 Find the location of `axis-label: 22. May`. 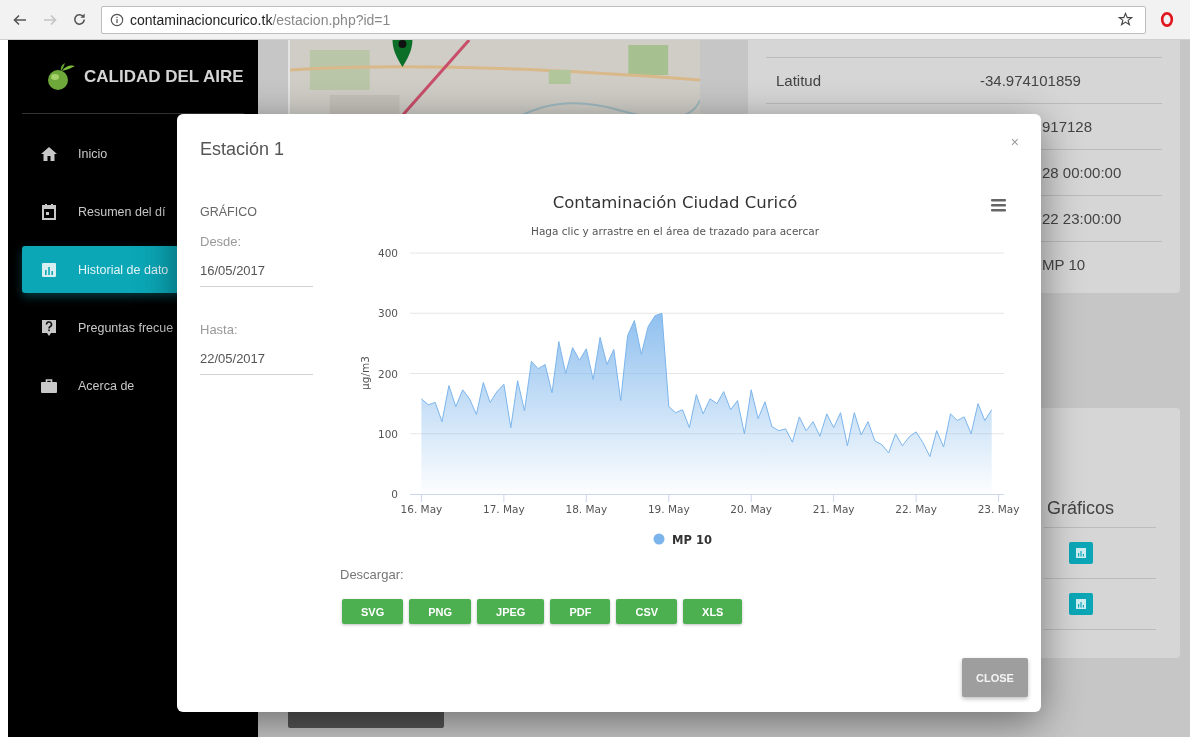

axis-label: 22. May is located at coordinates (916, 509).